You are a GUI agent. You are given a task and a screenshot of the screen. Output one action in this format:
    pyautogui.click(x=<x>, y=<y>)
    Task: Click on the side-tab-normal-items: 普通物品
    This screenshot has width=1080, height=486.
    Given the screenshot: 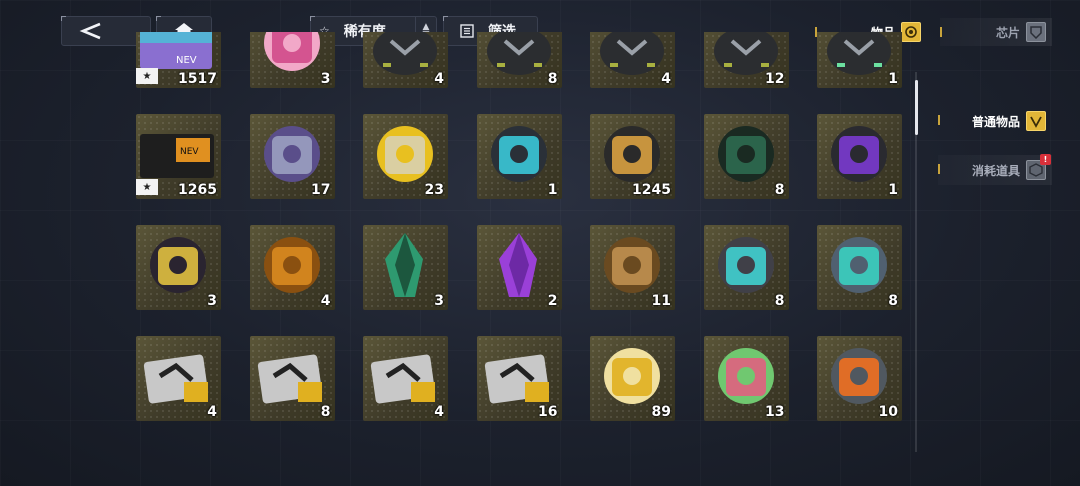 What is the action you would take?
    pyautogui.click(x=995, y=121)
    